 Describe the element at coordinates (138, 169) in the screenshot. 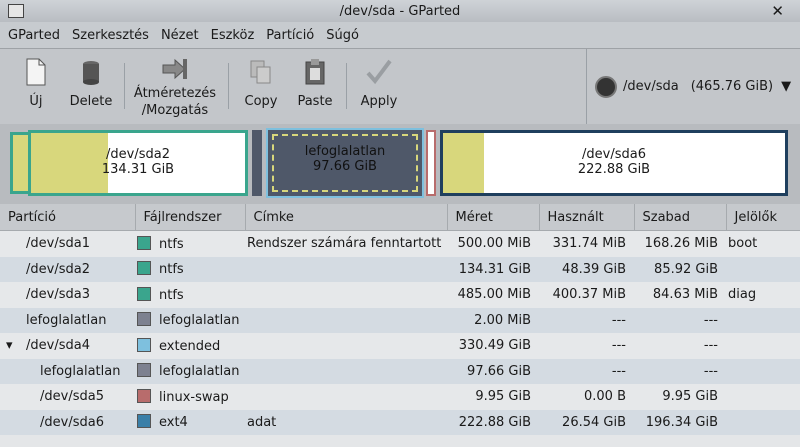

I see `partition-size-sda2: 134.31 GiB` at that location.